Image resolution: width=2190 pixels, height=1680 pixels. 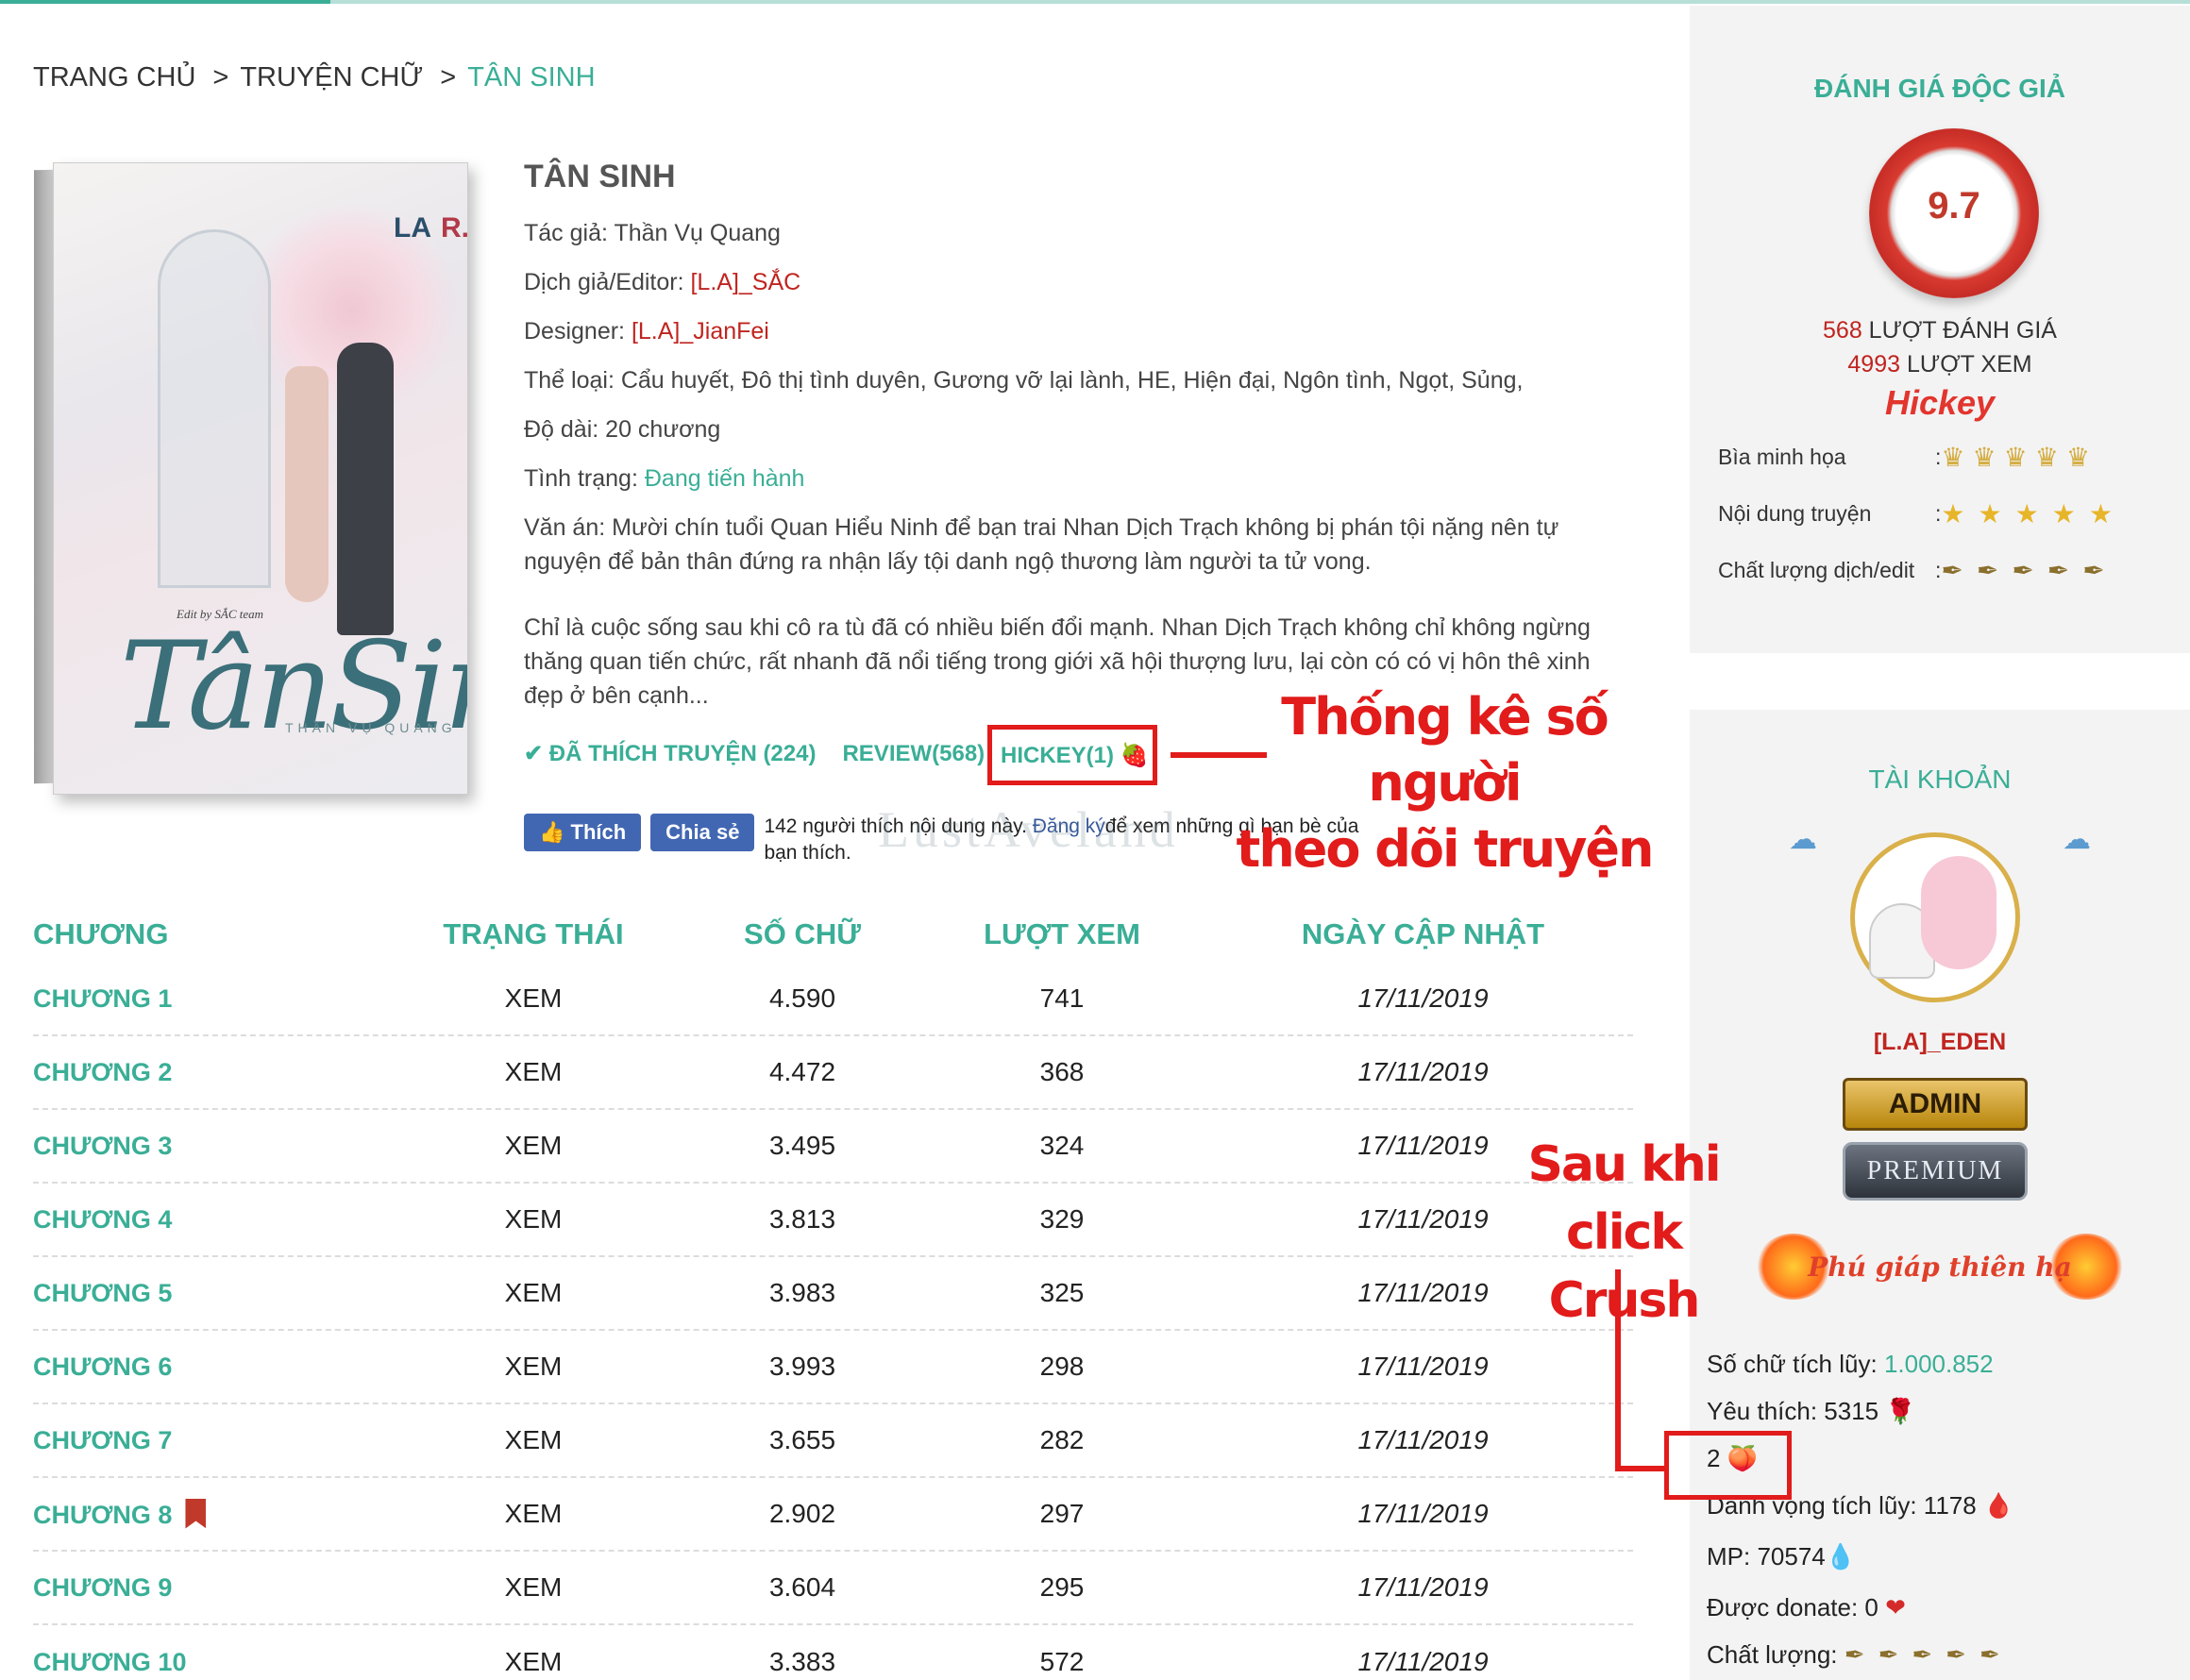 I want to click on chapter-link: CHƯƠNG 7, so click(x=203, y=1440).